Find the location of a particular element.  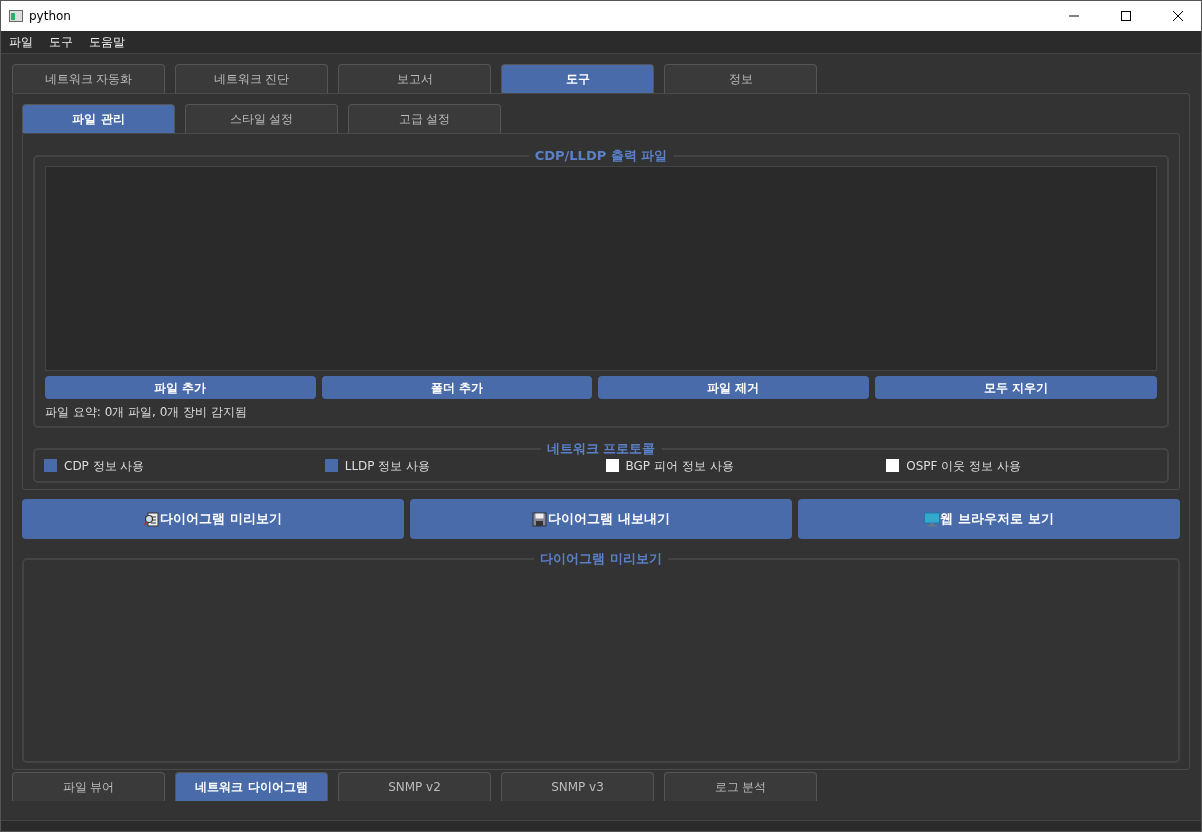

maximize-icon is located at coordinates (1126, 16).